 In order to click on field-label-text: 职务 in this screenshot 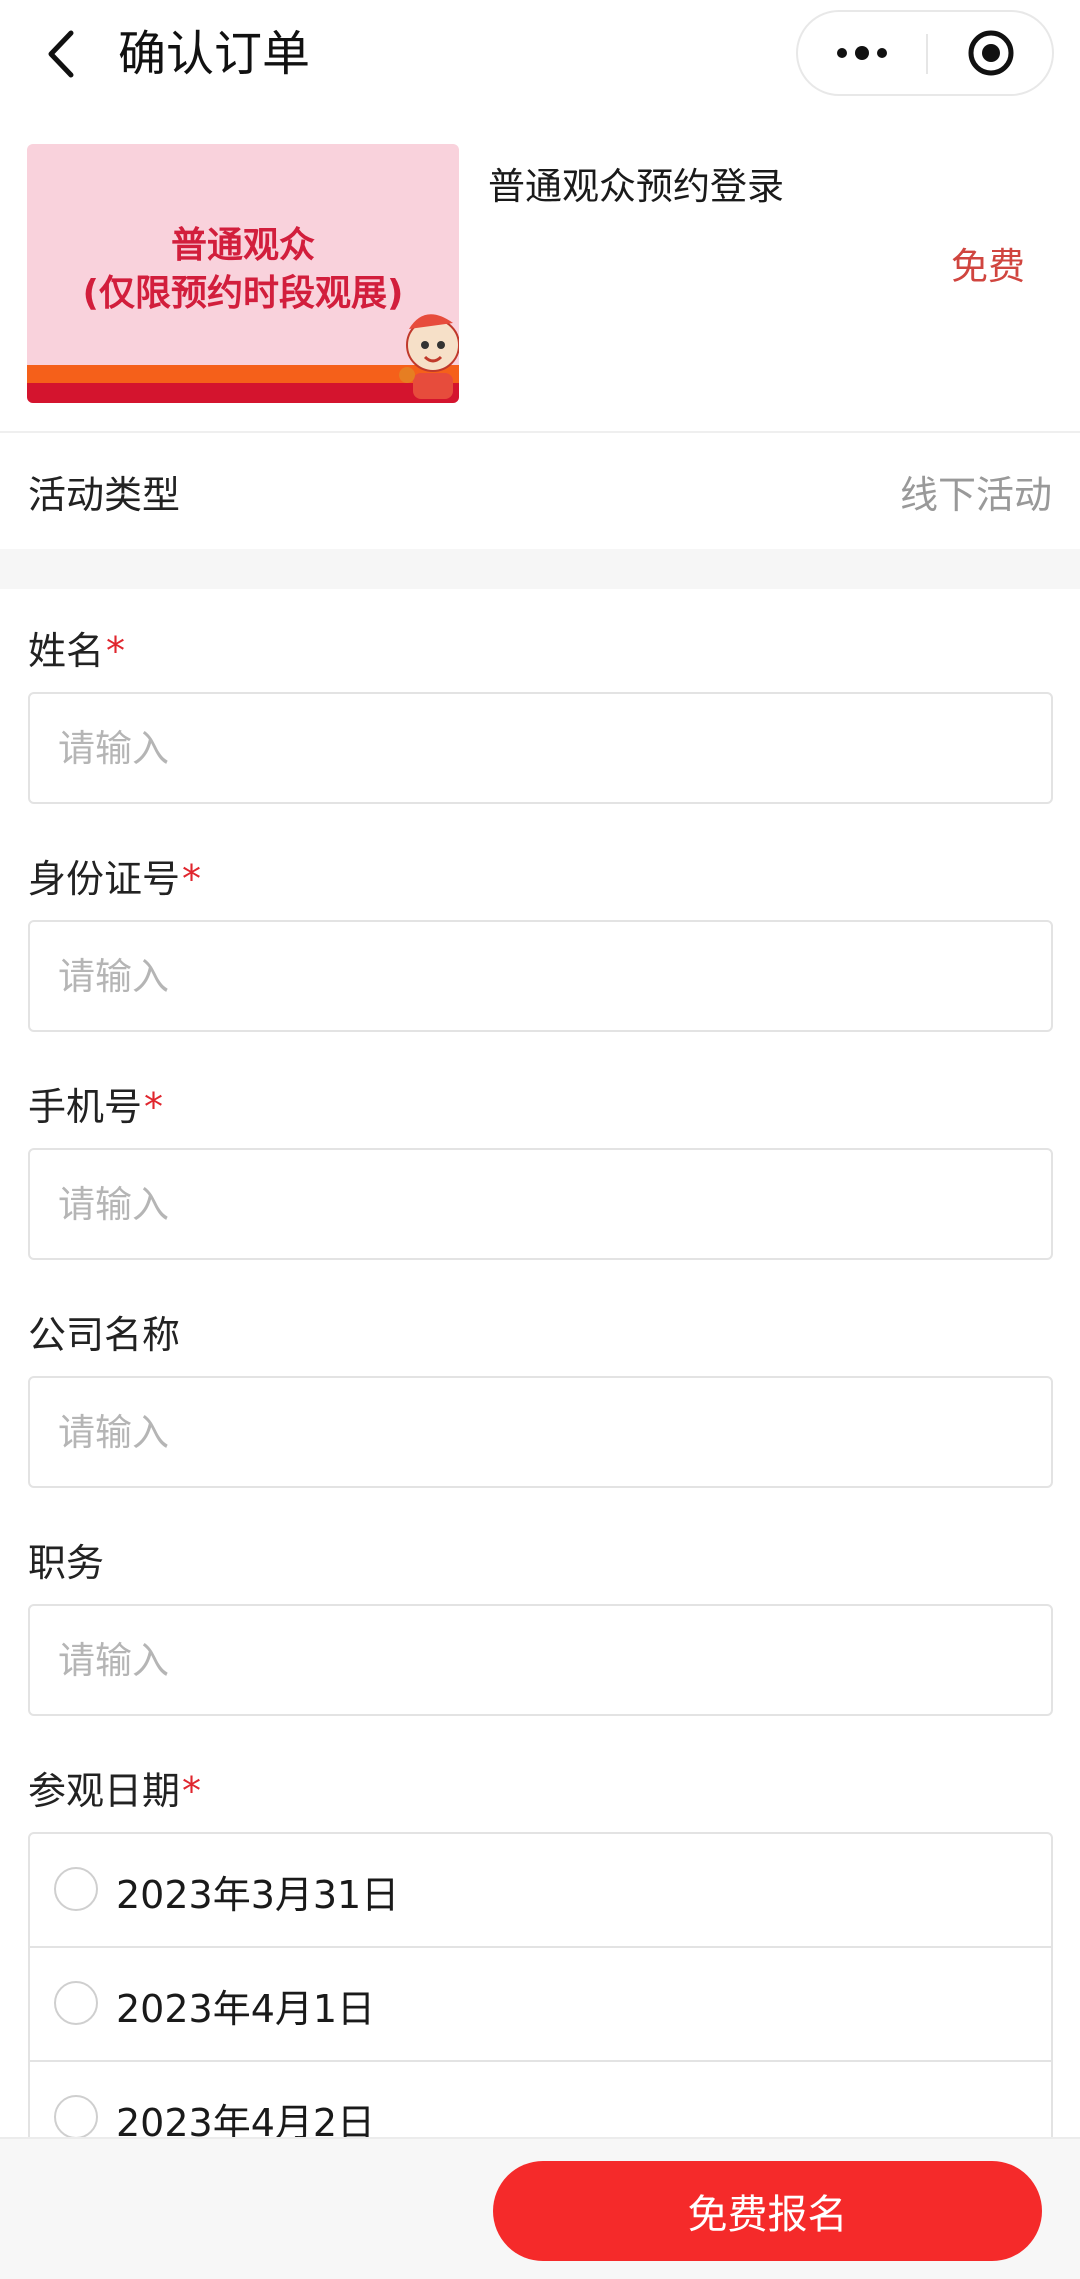, I will do `click(66, 1563)`.